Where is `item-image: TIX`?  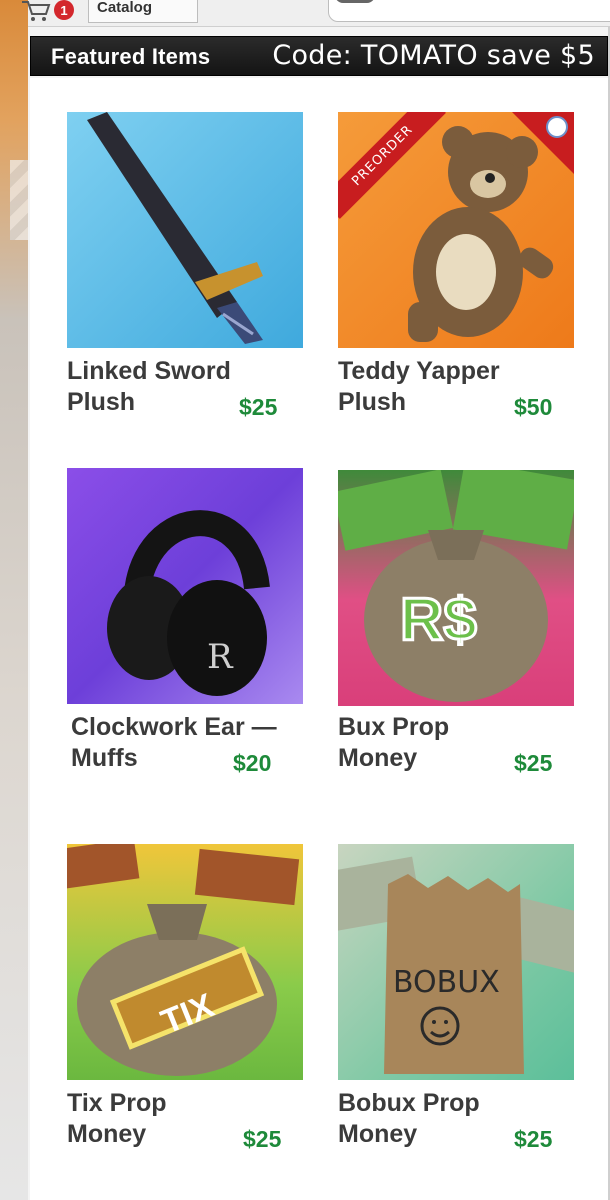
item-image: TIX is located at coordinates (185, 962).